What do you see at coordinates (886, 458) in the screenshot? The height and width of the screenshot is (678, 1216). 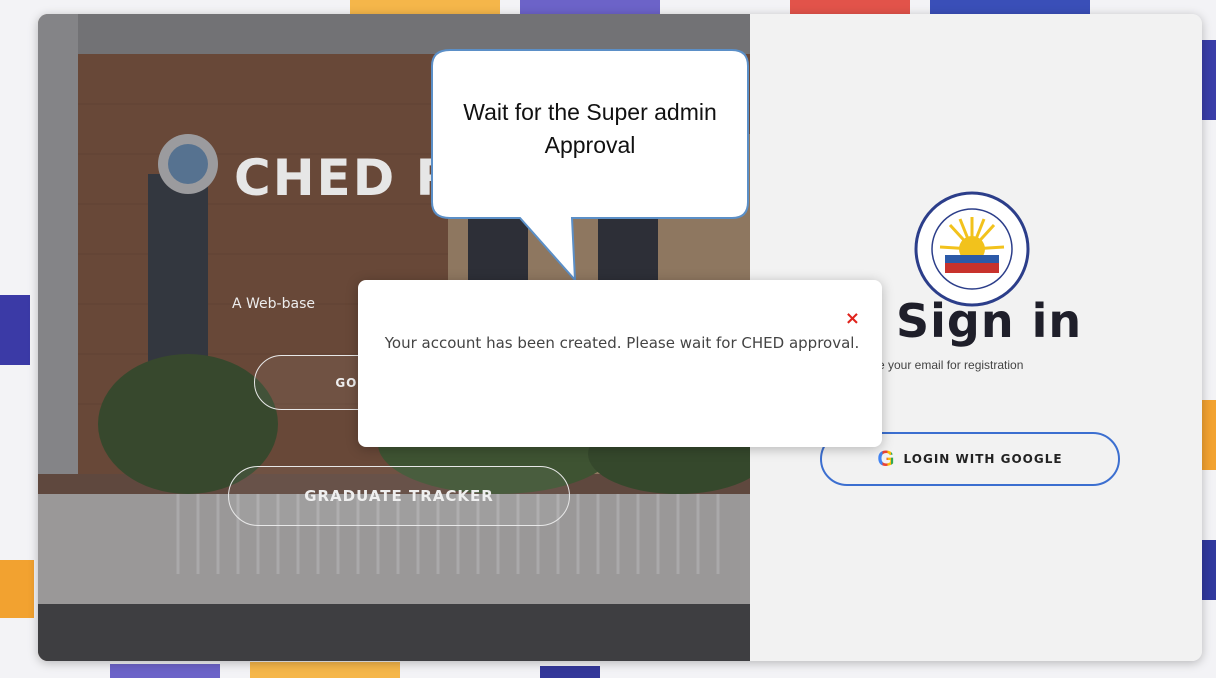 I see `google-icon: G` at bounding box center [886, 458].